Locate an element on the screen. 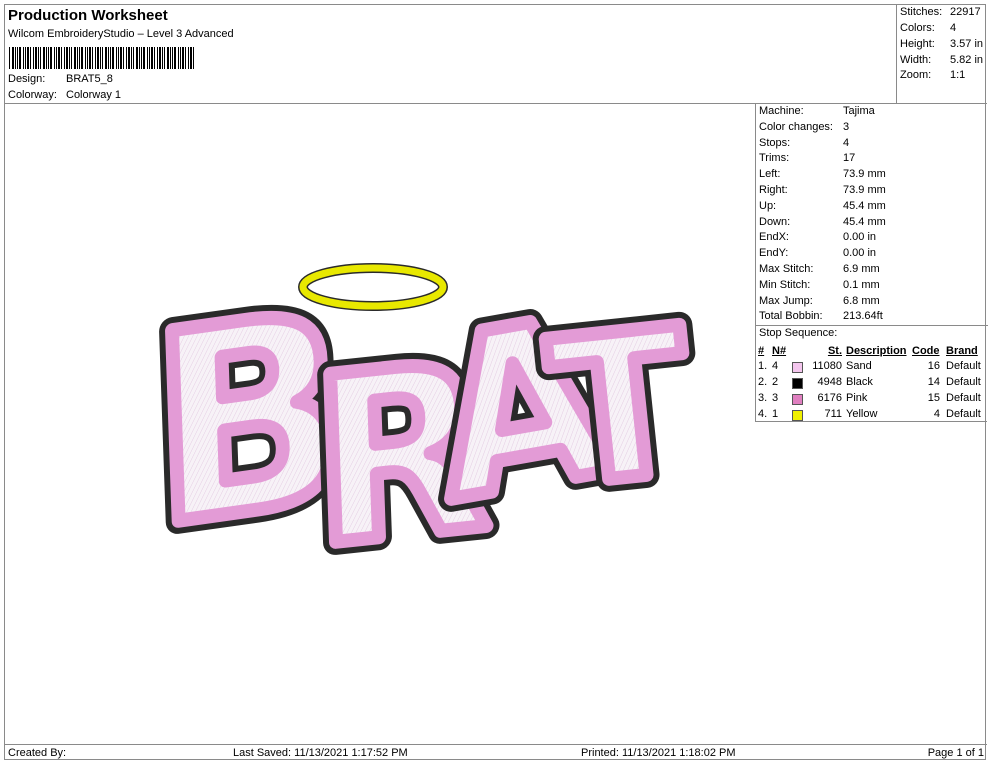  info-row: Max Stitch: 6.9 mm is located at coordinates (819, 270).